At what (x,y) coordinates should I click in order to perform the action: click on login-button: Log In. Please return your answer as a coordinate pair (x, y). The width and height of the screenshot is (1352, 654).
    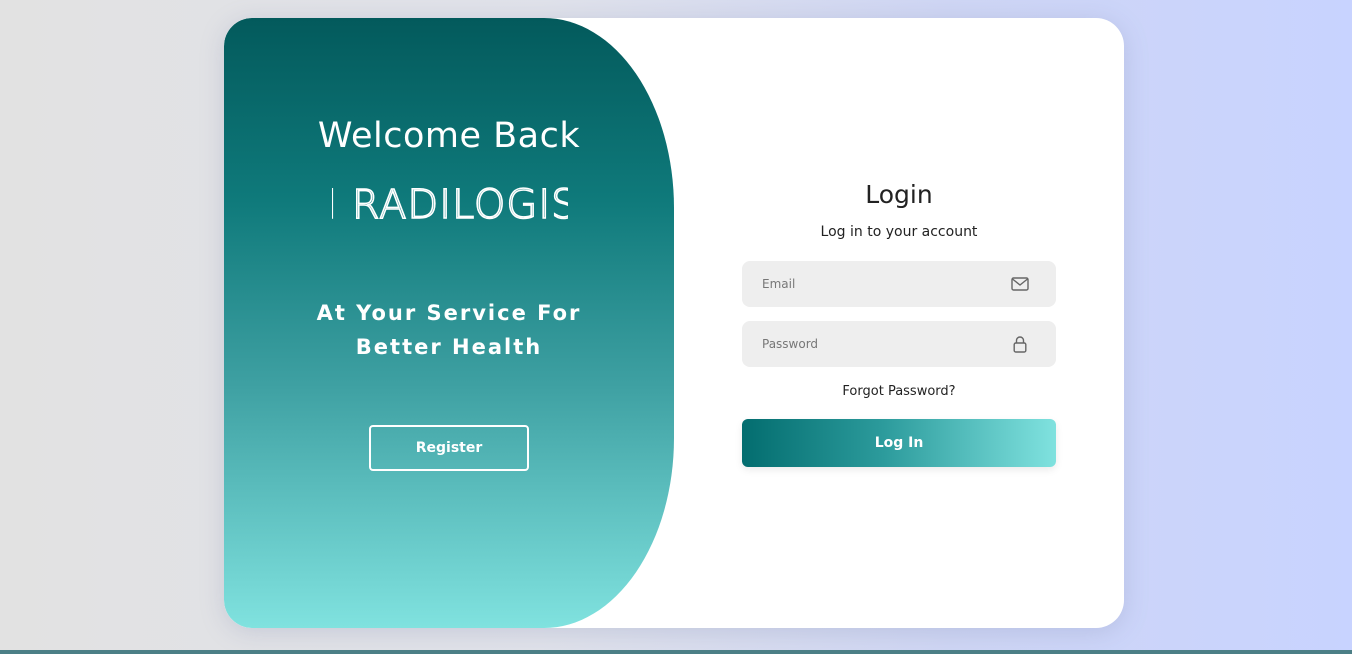
    Looking at the image, I should click on (899, 443).